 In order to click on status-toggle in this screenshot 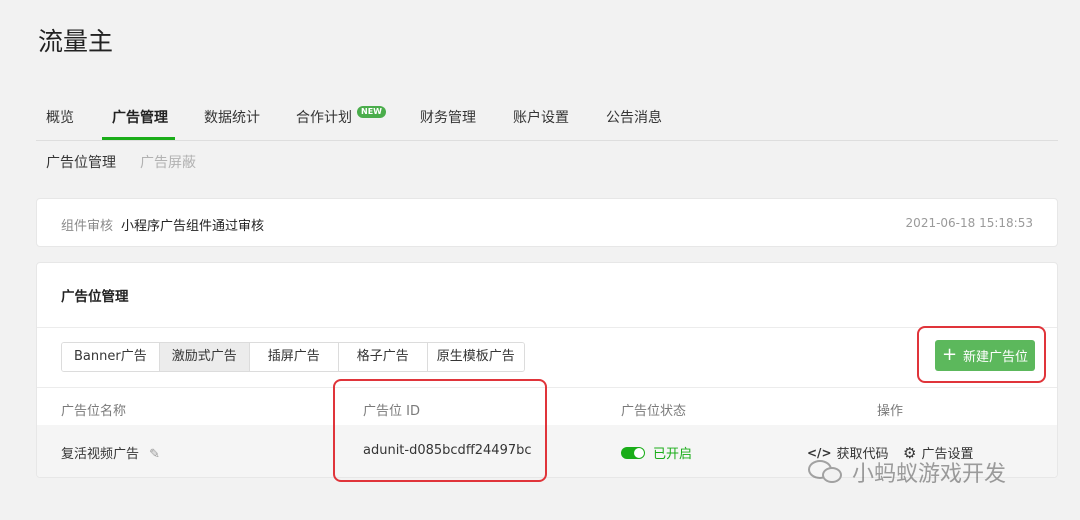, I will do `click(633, 452)`.